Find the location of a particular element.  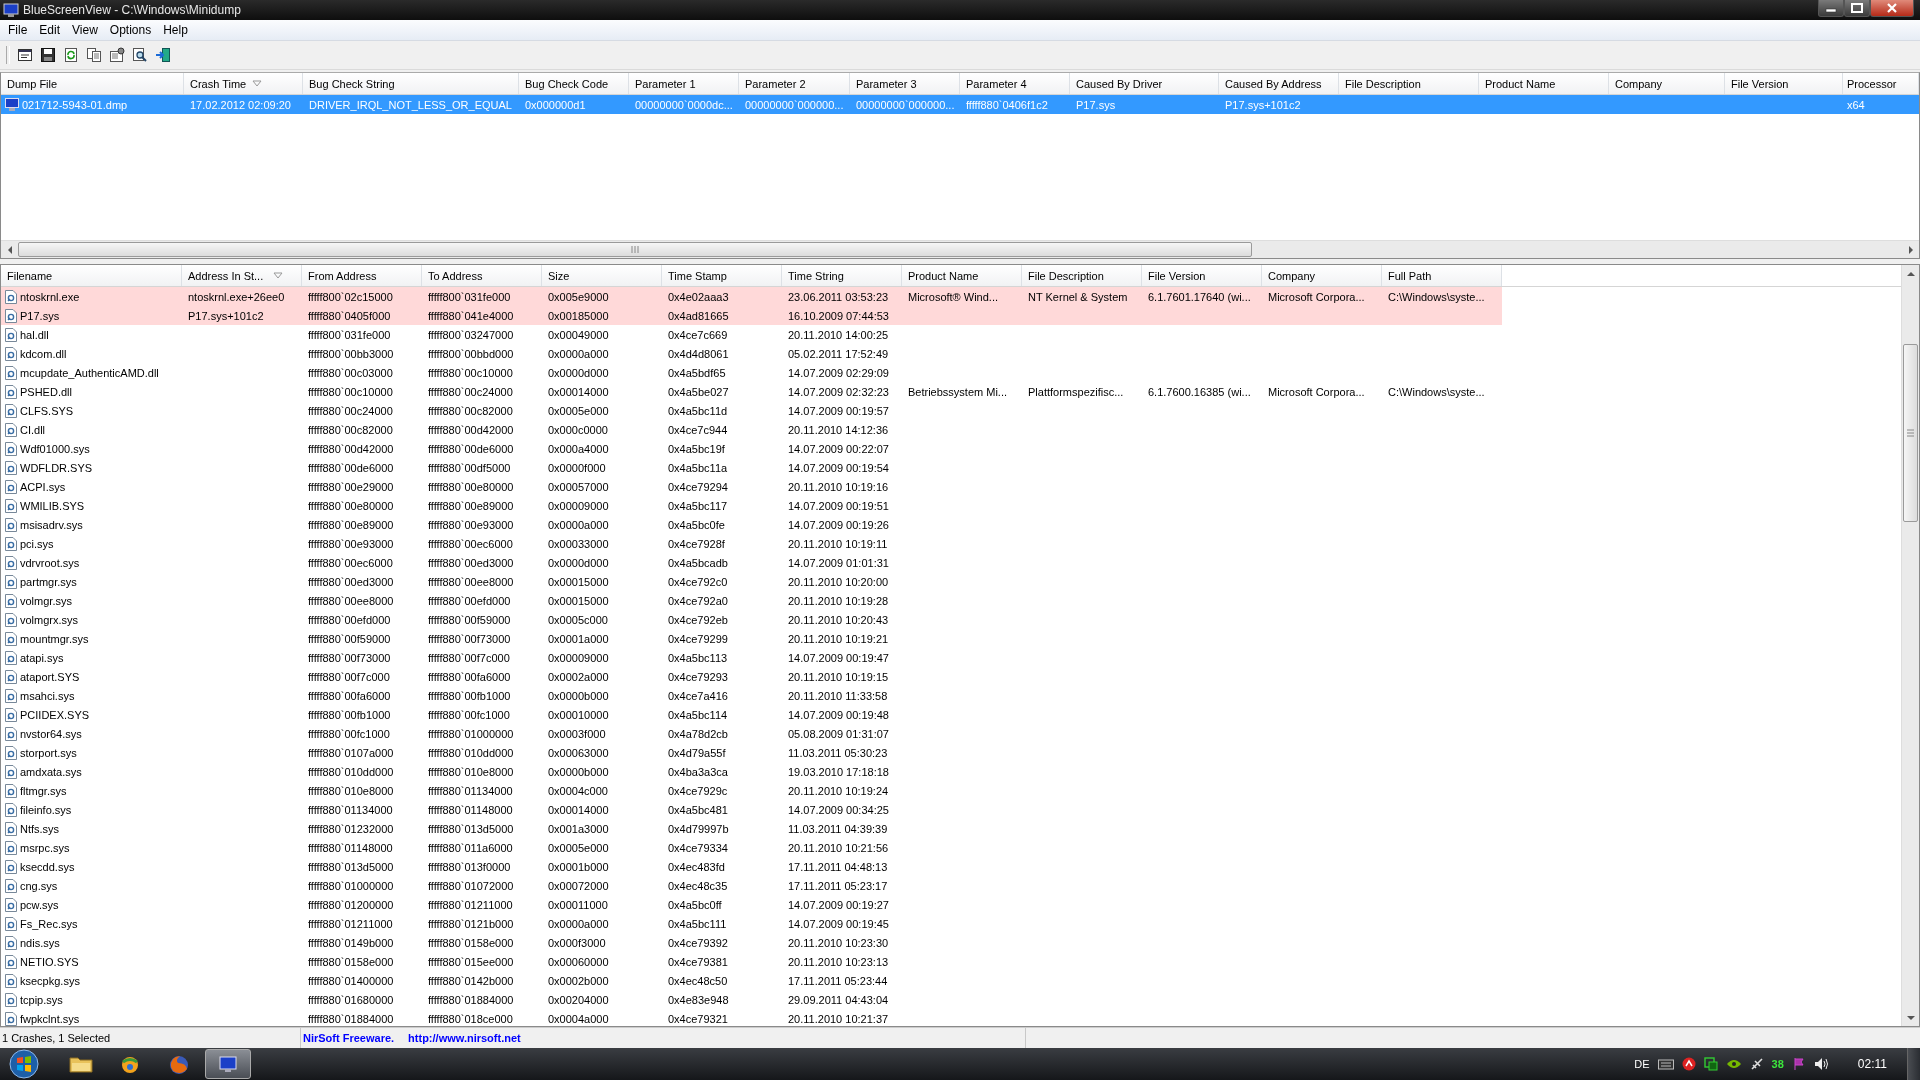

table-cell: 0x001a3000 is located at coordinates (578, 828).